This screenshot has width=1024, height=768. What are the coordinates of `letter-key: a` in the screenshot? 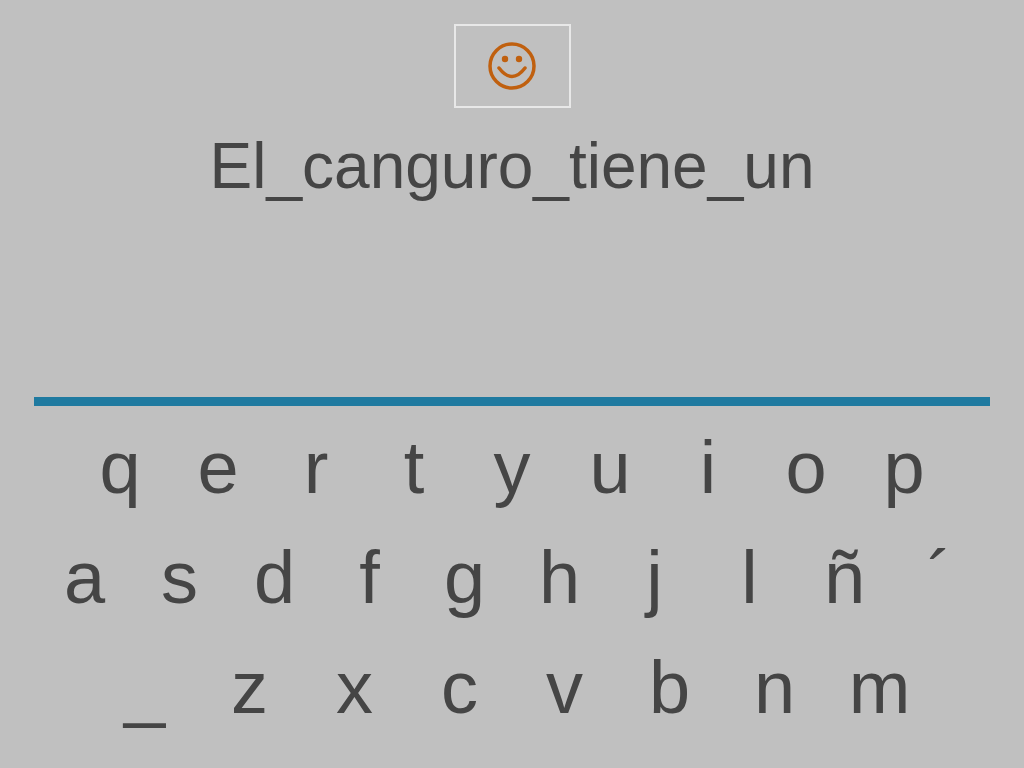 It's located at (84, 578).